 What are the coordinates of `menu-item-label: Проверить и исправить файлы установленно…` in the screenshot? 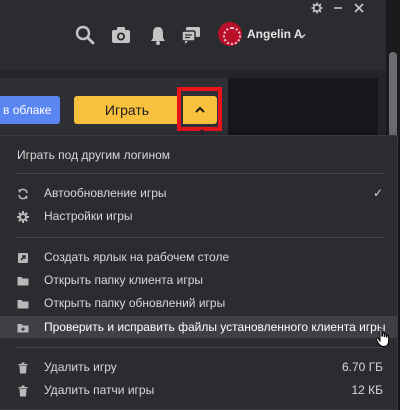 It's located at (215, 327).